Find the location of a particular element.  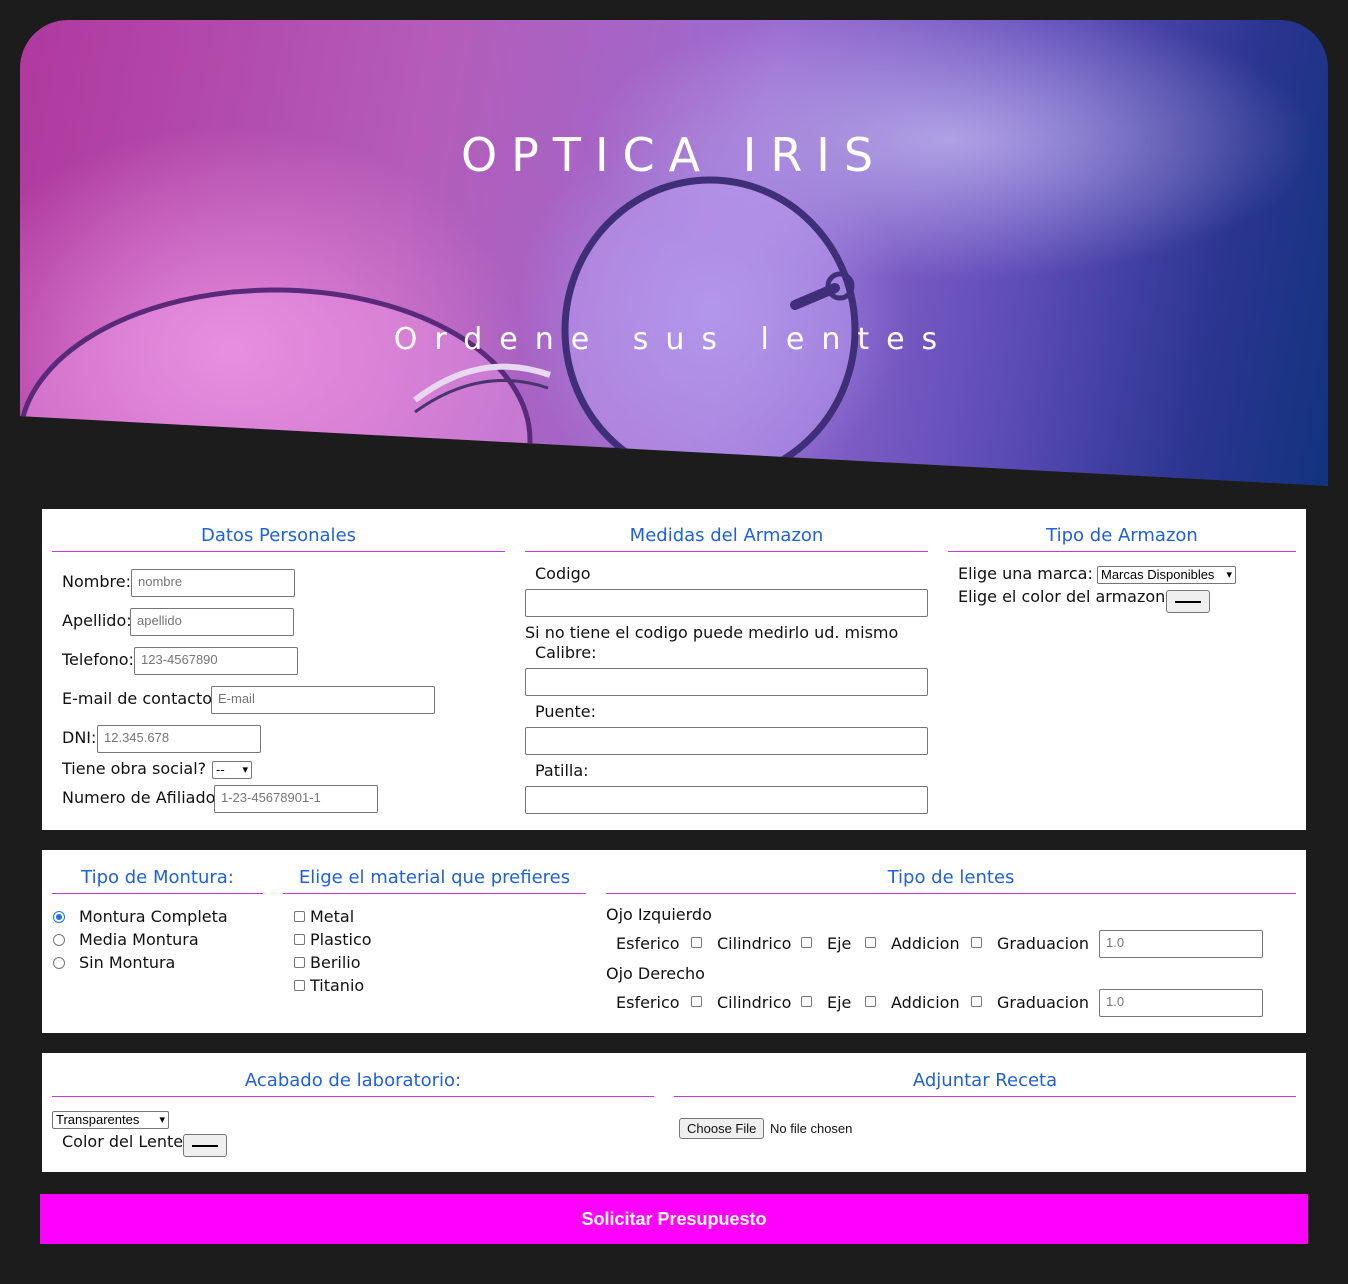

calibre-input is located at coordinates (726, 682).